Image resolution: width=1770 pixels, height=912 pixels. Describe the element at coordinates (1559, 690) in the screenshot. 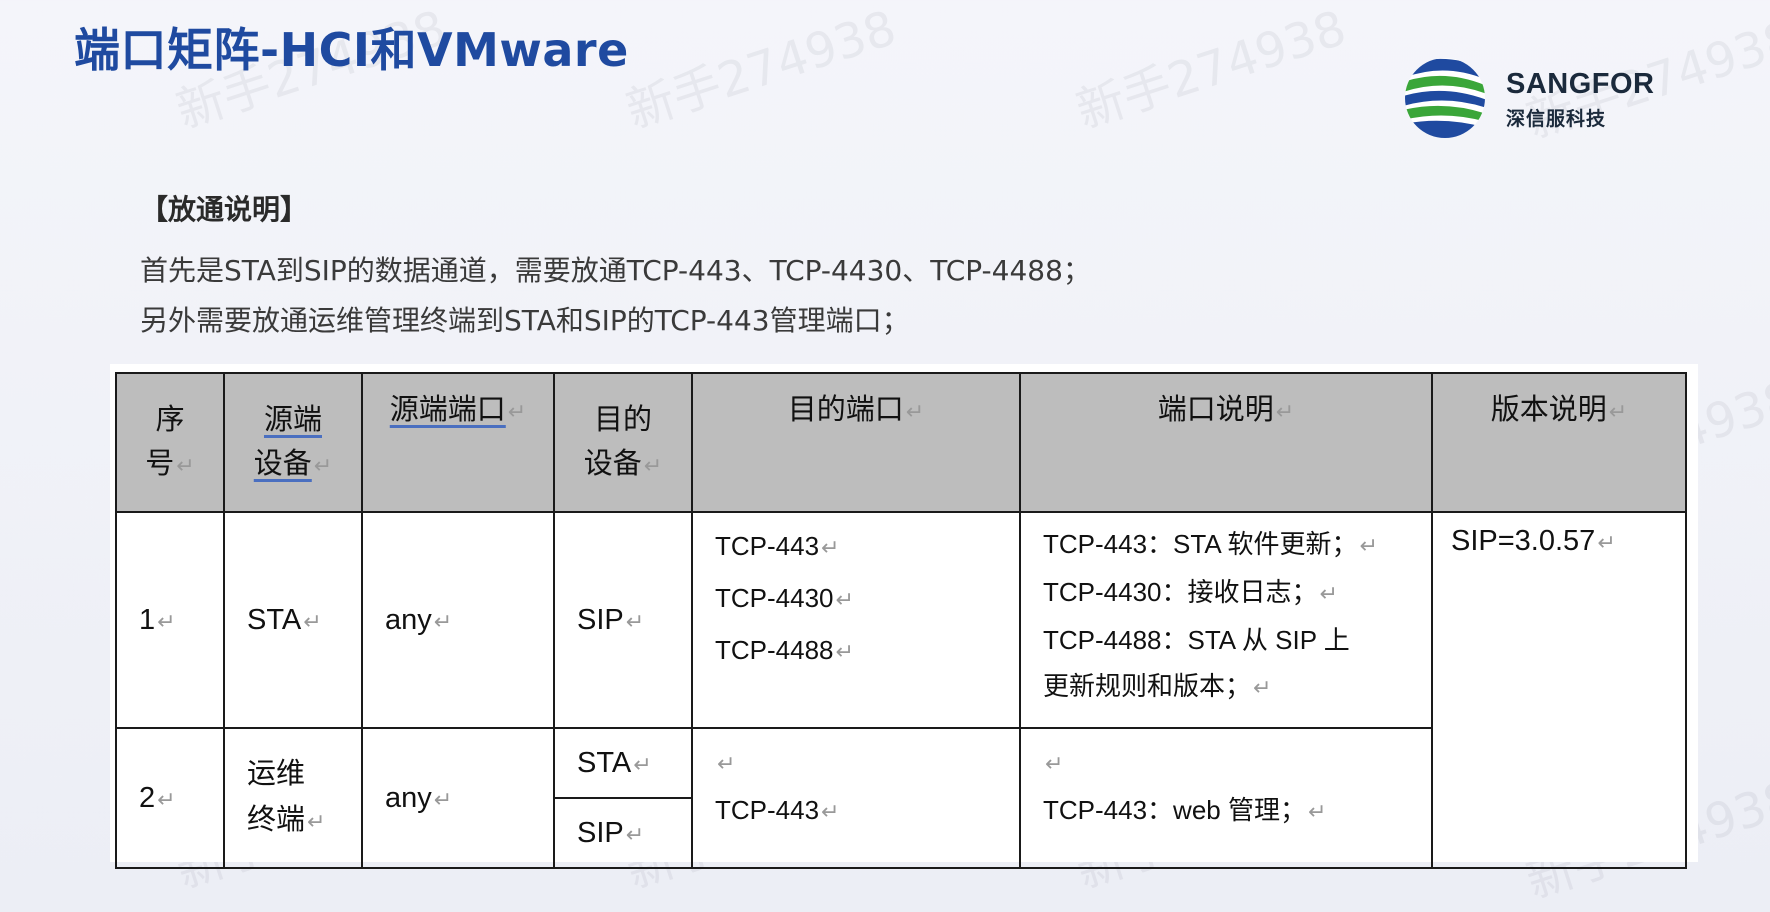

I see `row1-version: SIP=3.0.57↵` at that location.